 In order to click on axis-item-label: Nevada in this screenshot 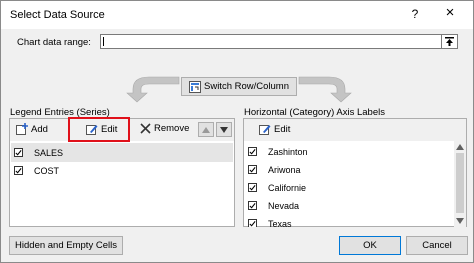, I will do `click(284, 205)`.